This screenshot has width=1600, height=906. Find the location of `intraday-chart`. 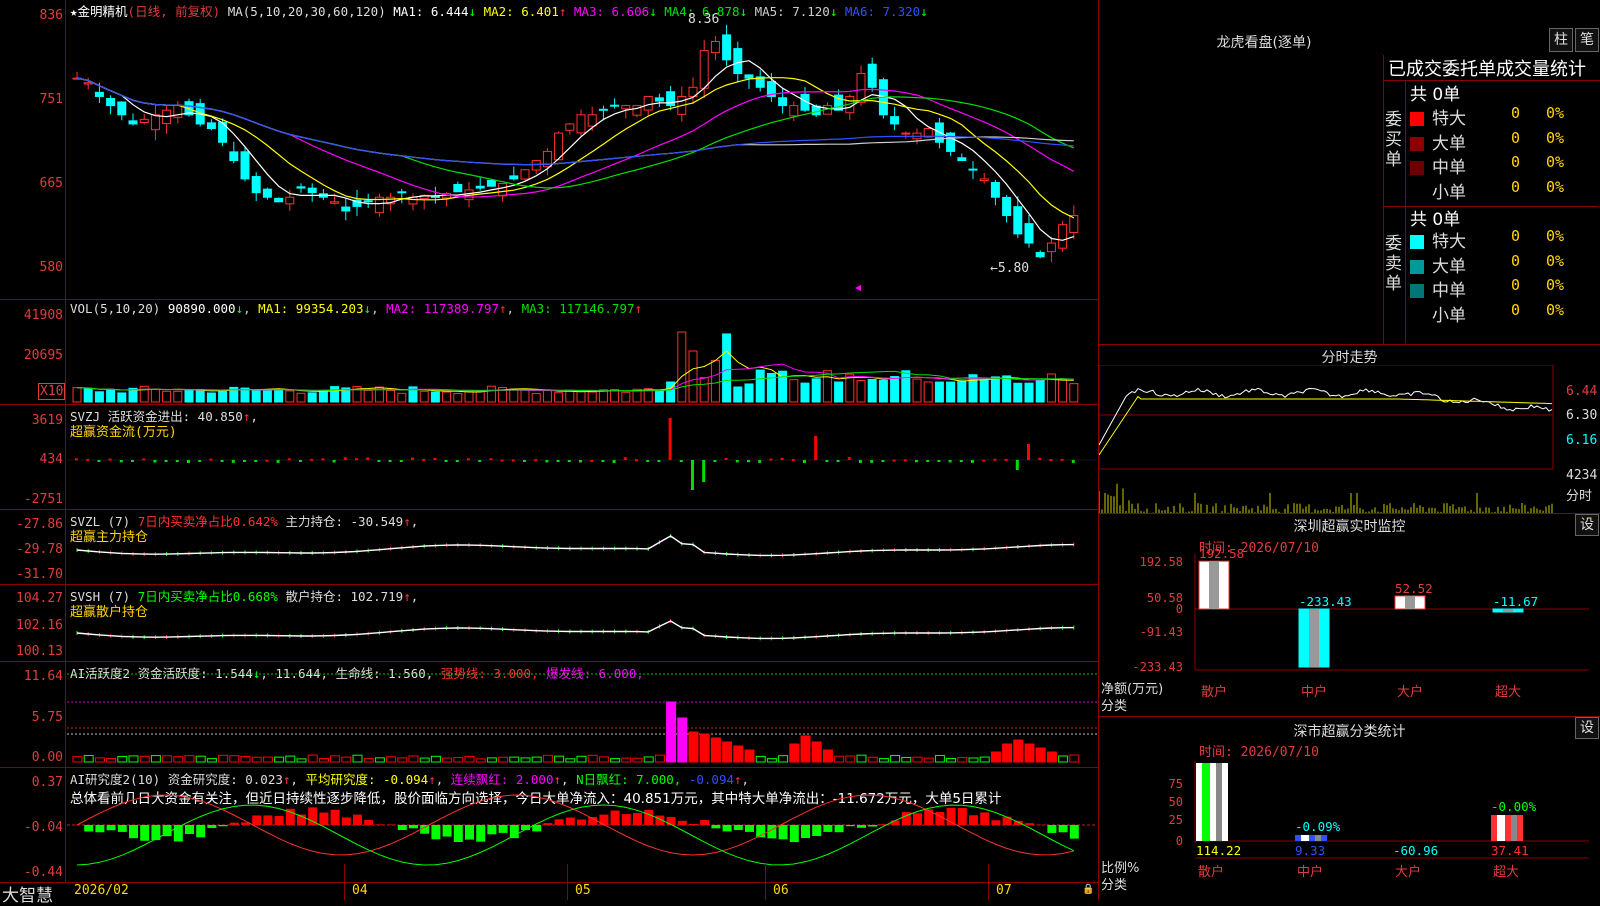

intraday-chart is located at coordinates (1349, 439).